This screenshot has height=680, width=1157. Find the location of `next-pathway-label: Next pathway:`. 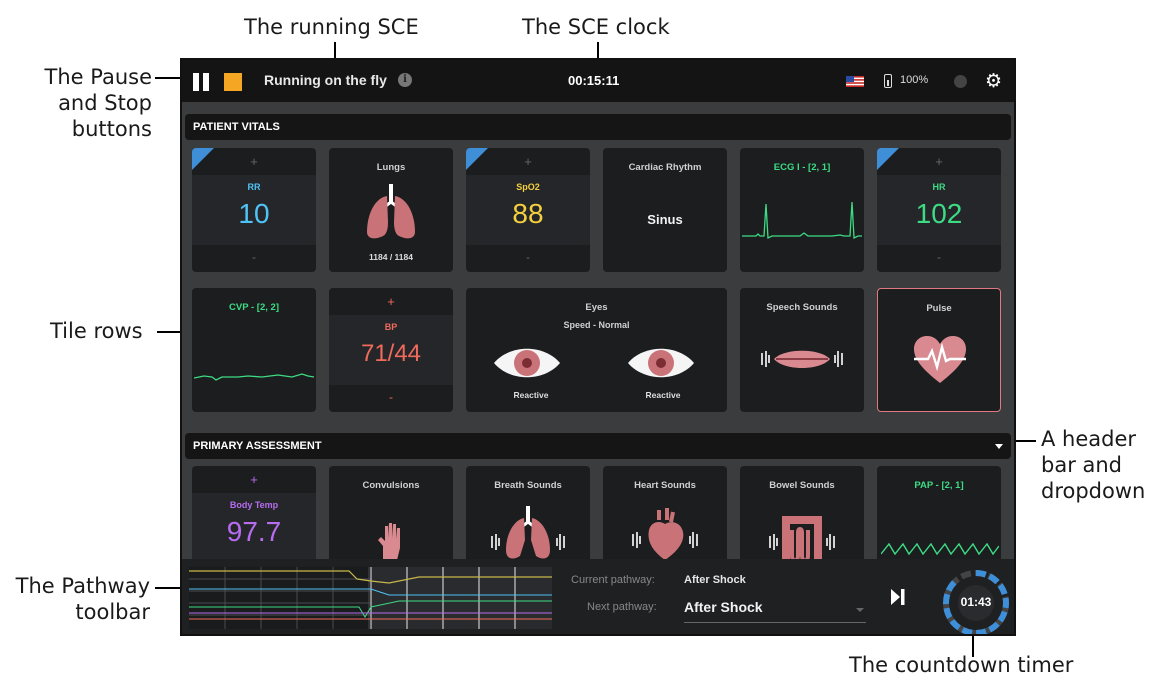

next-pathway-label: Next pathway: is located at coordinates (622, 607).